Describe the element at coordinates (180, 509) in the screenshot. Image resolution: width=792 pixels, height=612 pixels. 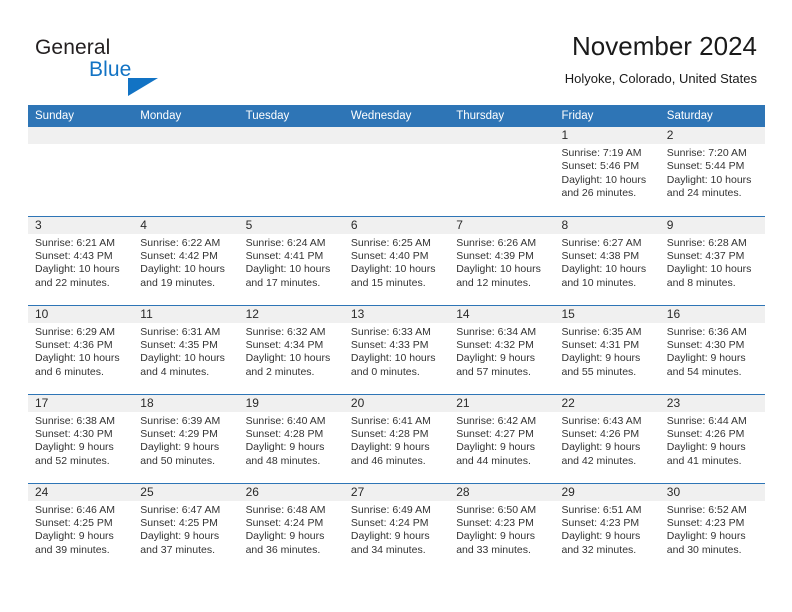
I see `sunrise-text: Sunrise: 6:47 AM` at that location.